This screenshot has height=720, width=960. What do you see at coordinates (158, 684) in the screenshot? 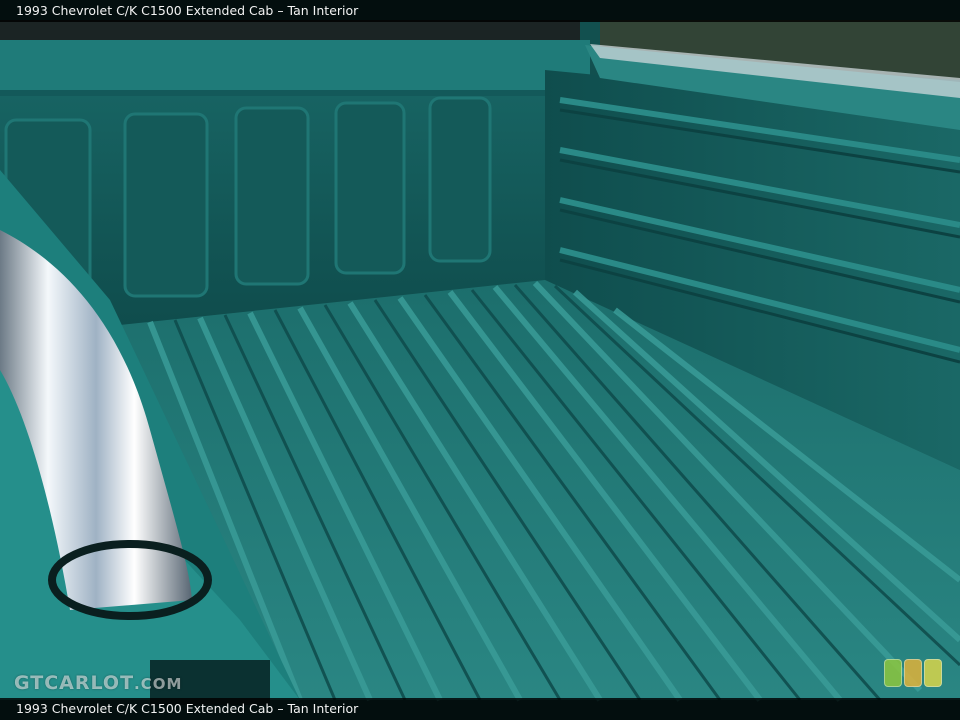
I see `watermark-suffix: .COM` at bounding box center [158, 684].